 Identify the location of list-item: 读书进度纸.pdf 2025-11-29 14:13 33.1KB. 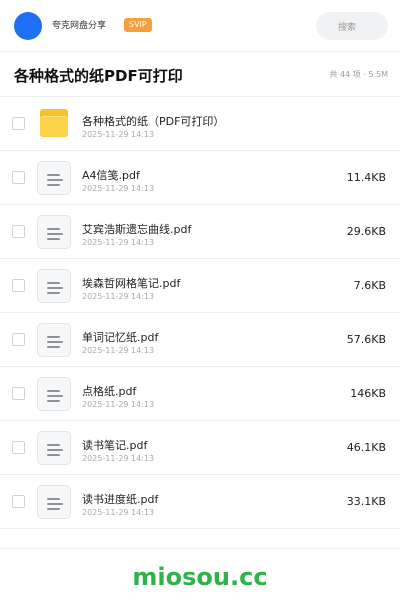
(200, 502).